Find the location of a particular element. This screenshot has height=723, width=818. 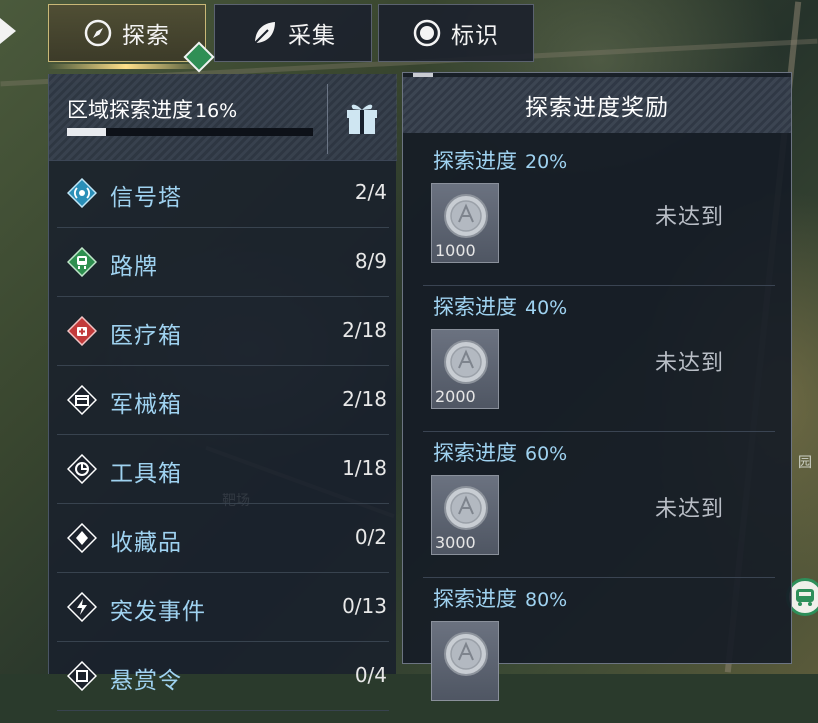

category-row: 军械箱 2/18 is located at coordinates (223, 401).